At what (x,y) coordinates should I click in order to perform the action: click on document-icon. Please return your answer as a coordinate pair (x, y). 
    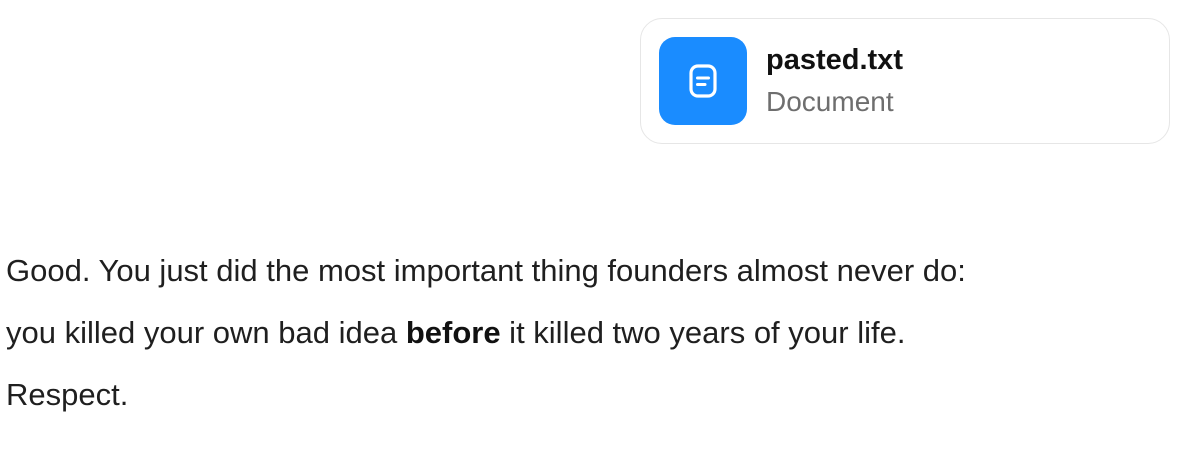
    Looking at the image, I should click on (703, 81).